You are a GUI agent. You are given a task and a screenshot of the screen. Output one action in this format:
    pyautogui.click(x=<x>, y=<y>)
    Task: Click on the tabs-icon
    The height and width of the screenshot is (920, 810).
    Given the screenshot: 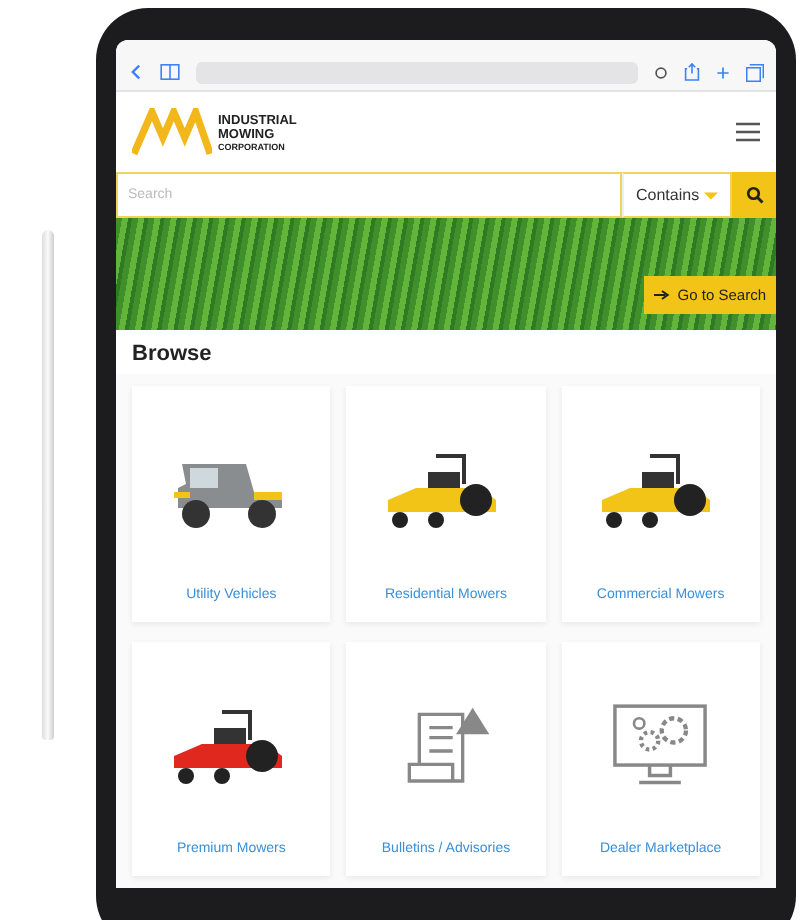 What is the action you would take?
    pyautogui.click(x=755, y=72)
    